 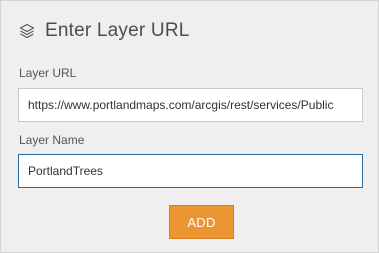 I want to click on panel-header: Enter Layer URL, so click(x=104, y=31).